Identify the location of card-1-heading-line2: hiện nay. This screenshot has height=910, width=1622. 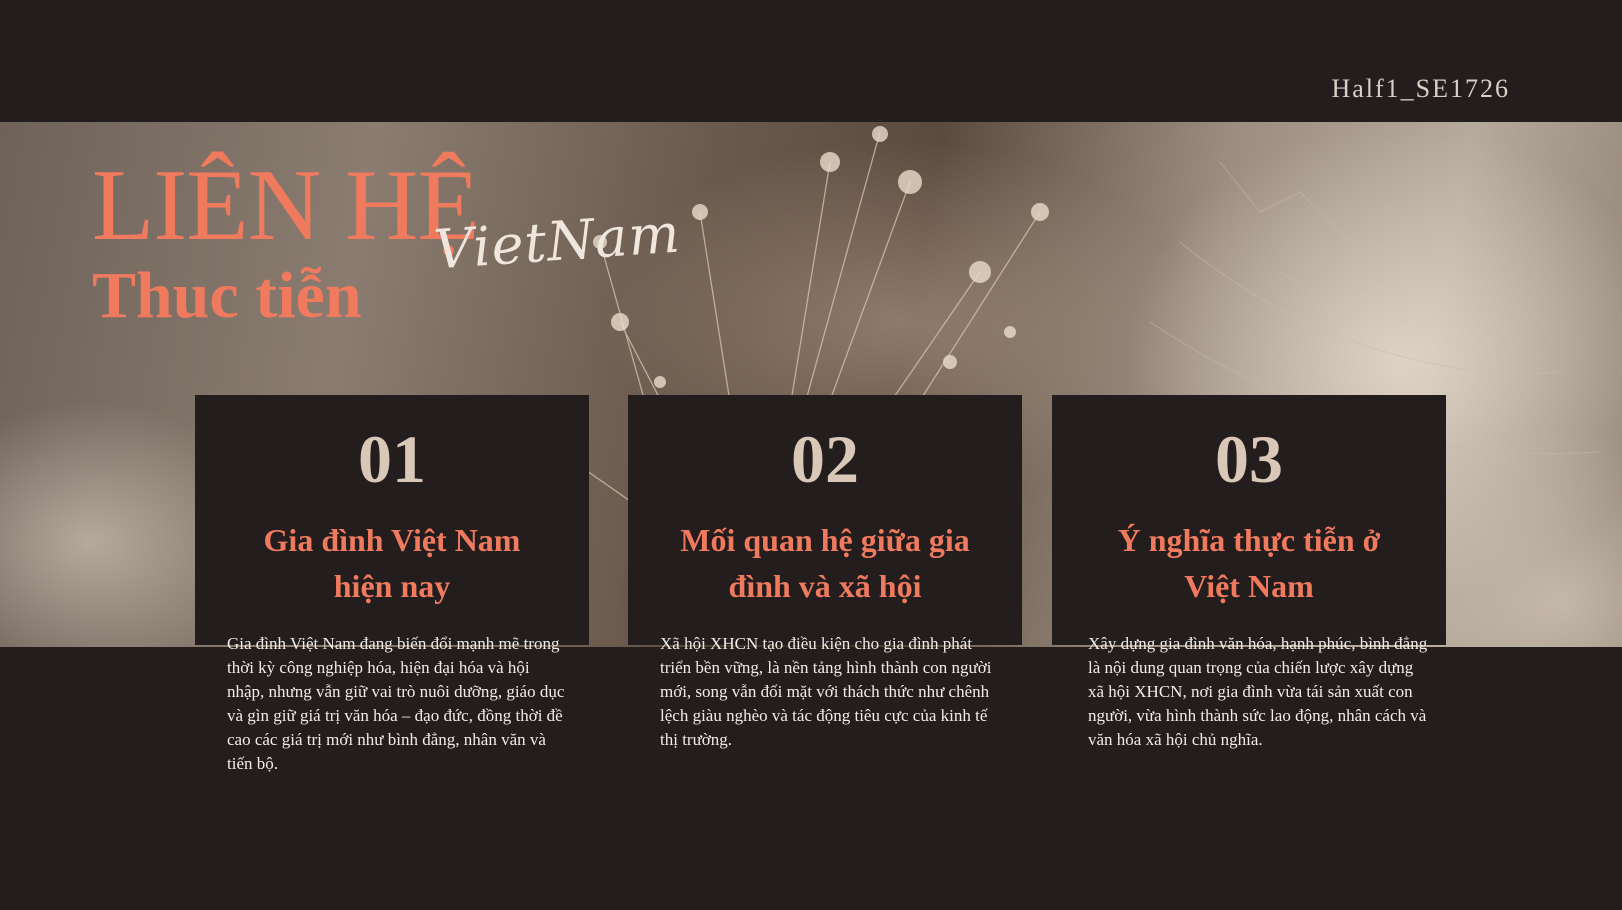
(392, 586).